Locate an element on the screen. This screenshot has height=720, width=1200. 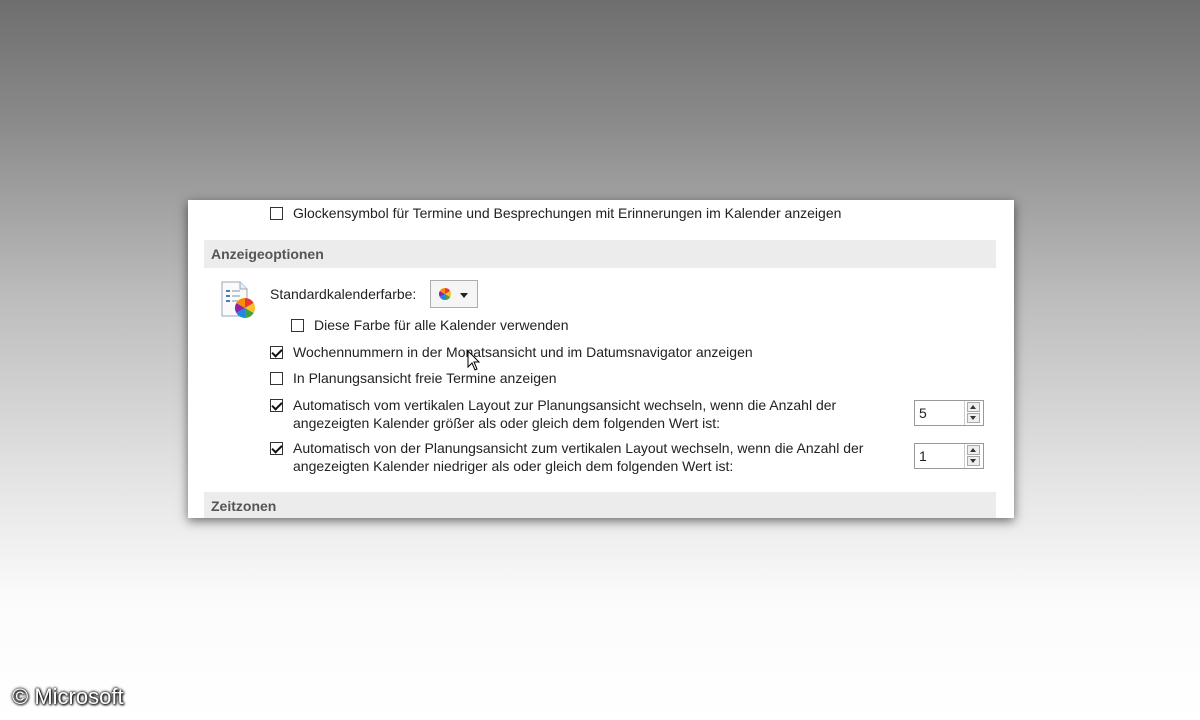
section-header-display-options: Anzeigeoptionen is located at coordinates (600, 254).